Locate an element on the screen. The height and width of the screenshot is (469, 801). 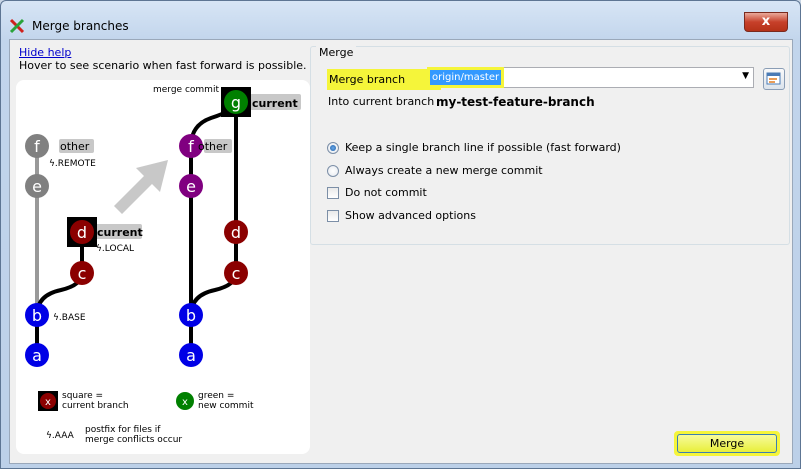
merge-button: Merge is located at coordinates (727, 443).